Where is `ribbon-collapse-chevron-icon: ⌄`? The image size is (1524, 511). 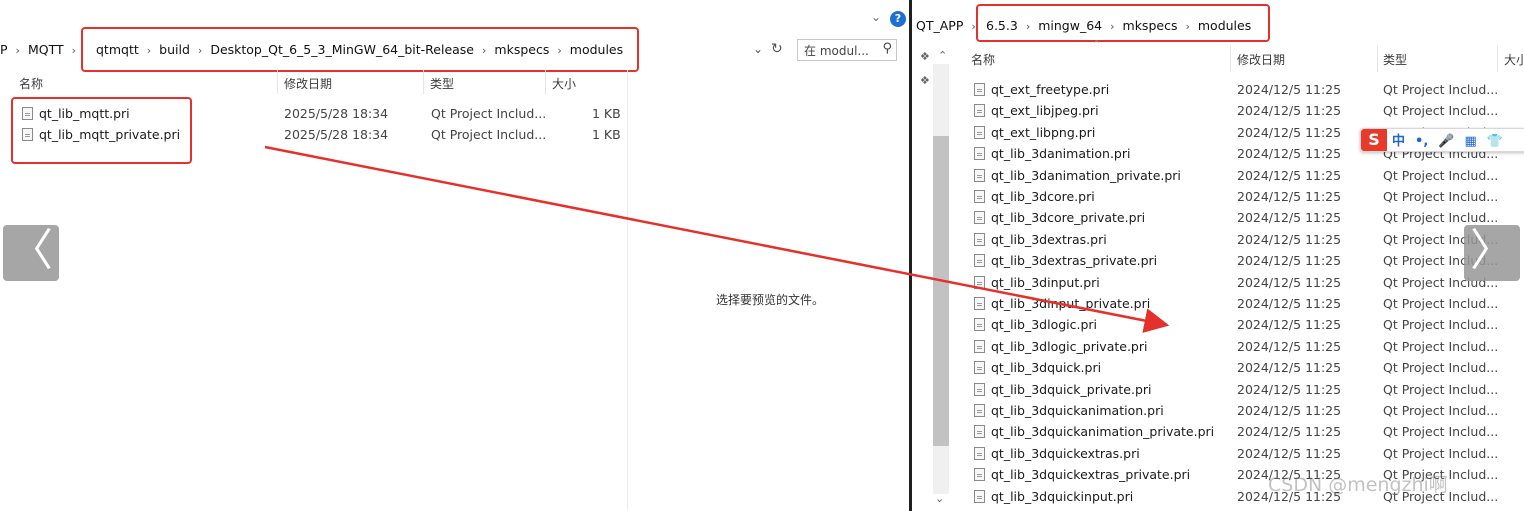 ribbon-collapse-chevron-icon: ⌄ is located at coordinates (876, 17).